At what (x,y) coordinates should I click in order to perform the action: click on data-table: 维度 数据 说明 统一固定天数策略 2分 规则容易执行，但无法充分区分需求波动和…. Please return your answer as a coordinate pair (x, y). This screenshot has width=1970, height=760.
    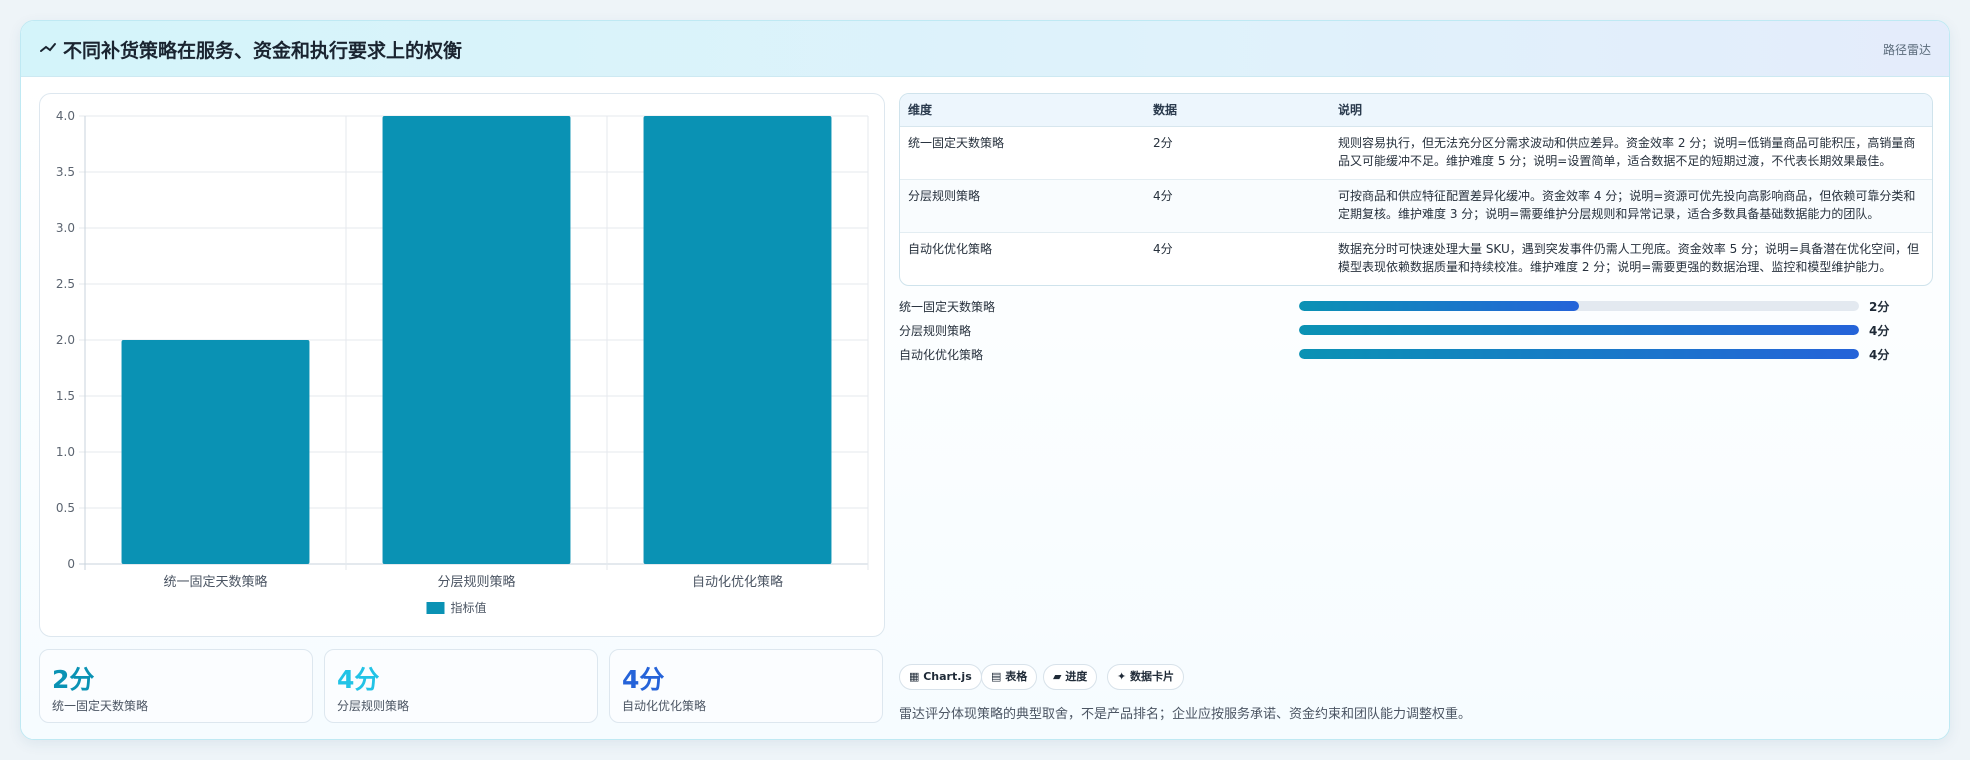
    Looking at the image, I should click on (1416, 189).